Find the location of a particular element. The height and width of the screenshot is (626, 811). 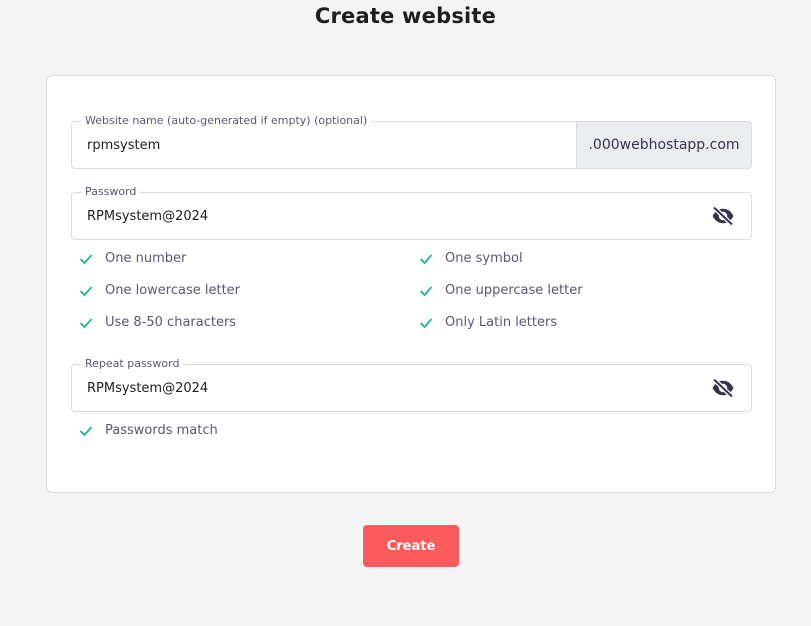

repeat-password-field: Repeat password RPMsystem@2024 is located at coordinates (411, 384).